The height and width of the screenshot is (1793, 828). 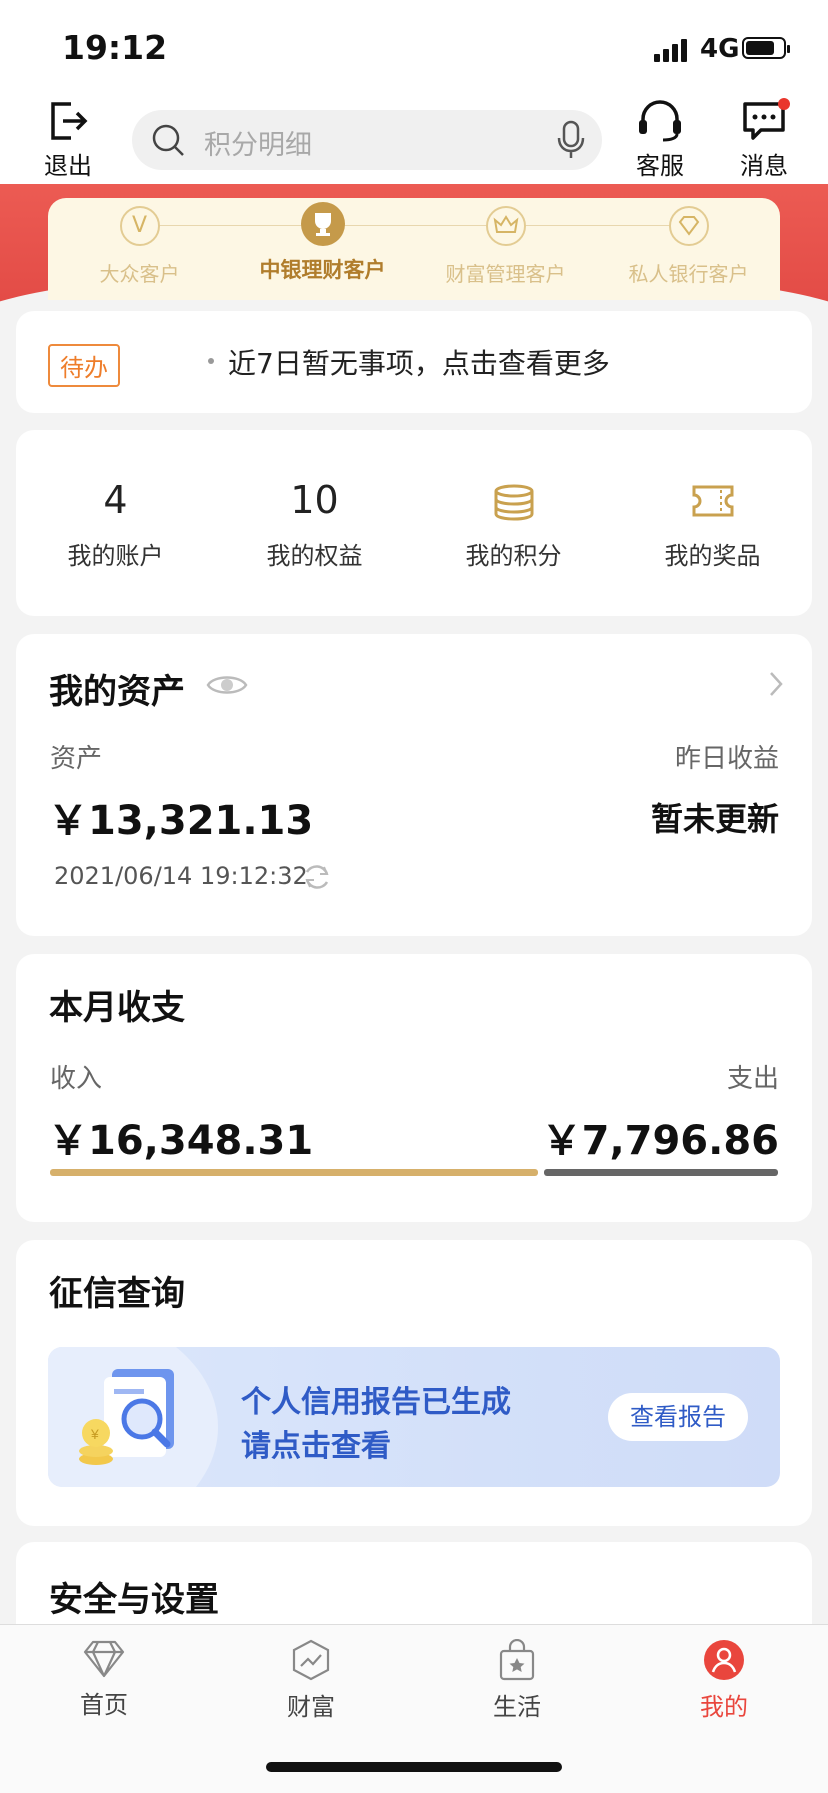 What do you see at coordinates (660, 1141) in the screenshot?
I see `expense-value: ￥7,796.86` at bounding box center [660, 1141].